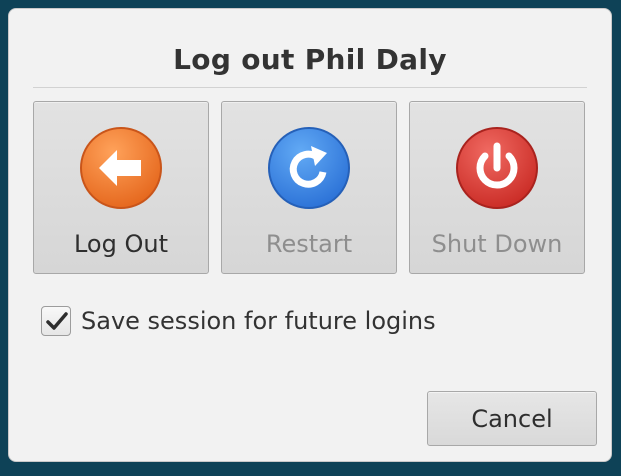 The height and width of the screenshot is (476, 621). I want to click on save-session-row: Save session for future logins, so click(238, 321).